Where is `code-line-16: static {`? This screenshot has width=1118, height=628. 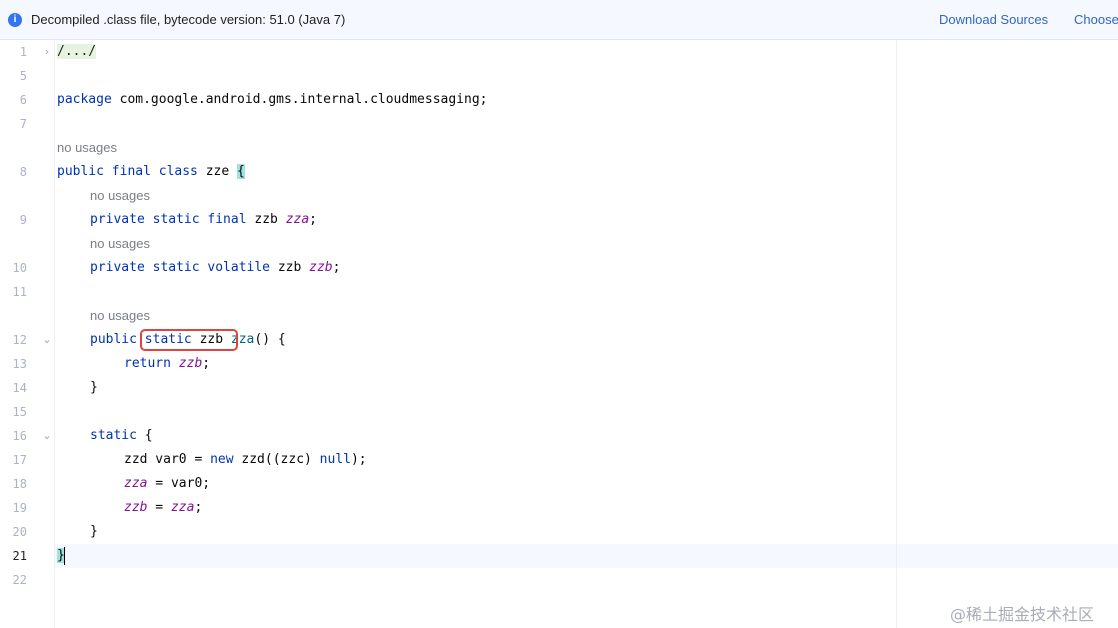 code-line-16: static { is located at coordinates (121, 436).